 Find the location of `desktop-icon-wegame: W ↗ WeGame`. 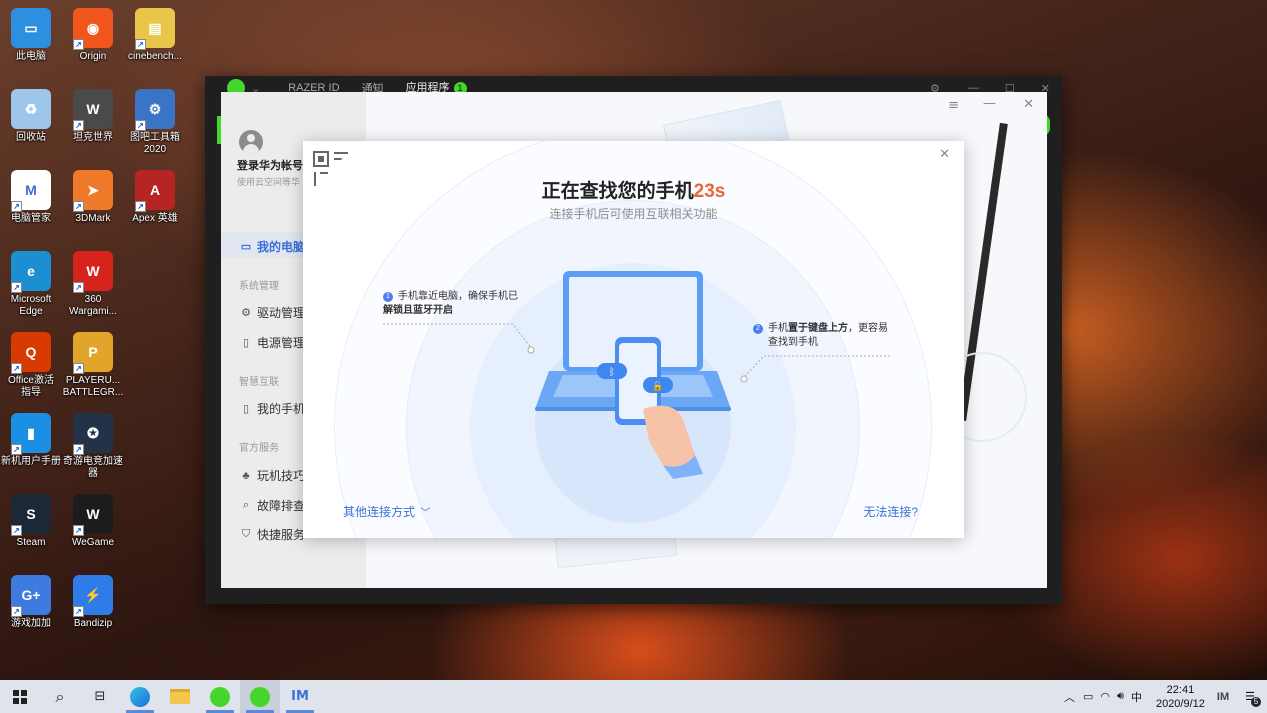

desktop-icon-wegame: W ↗ WeGame is located at coordinates (93, 521).